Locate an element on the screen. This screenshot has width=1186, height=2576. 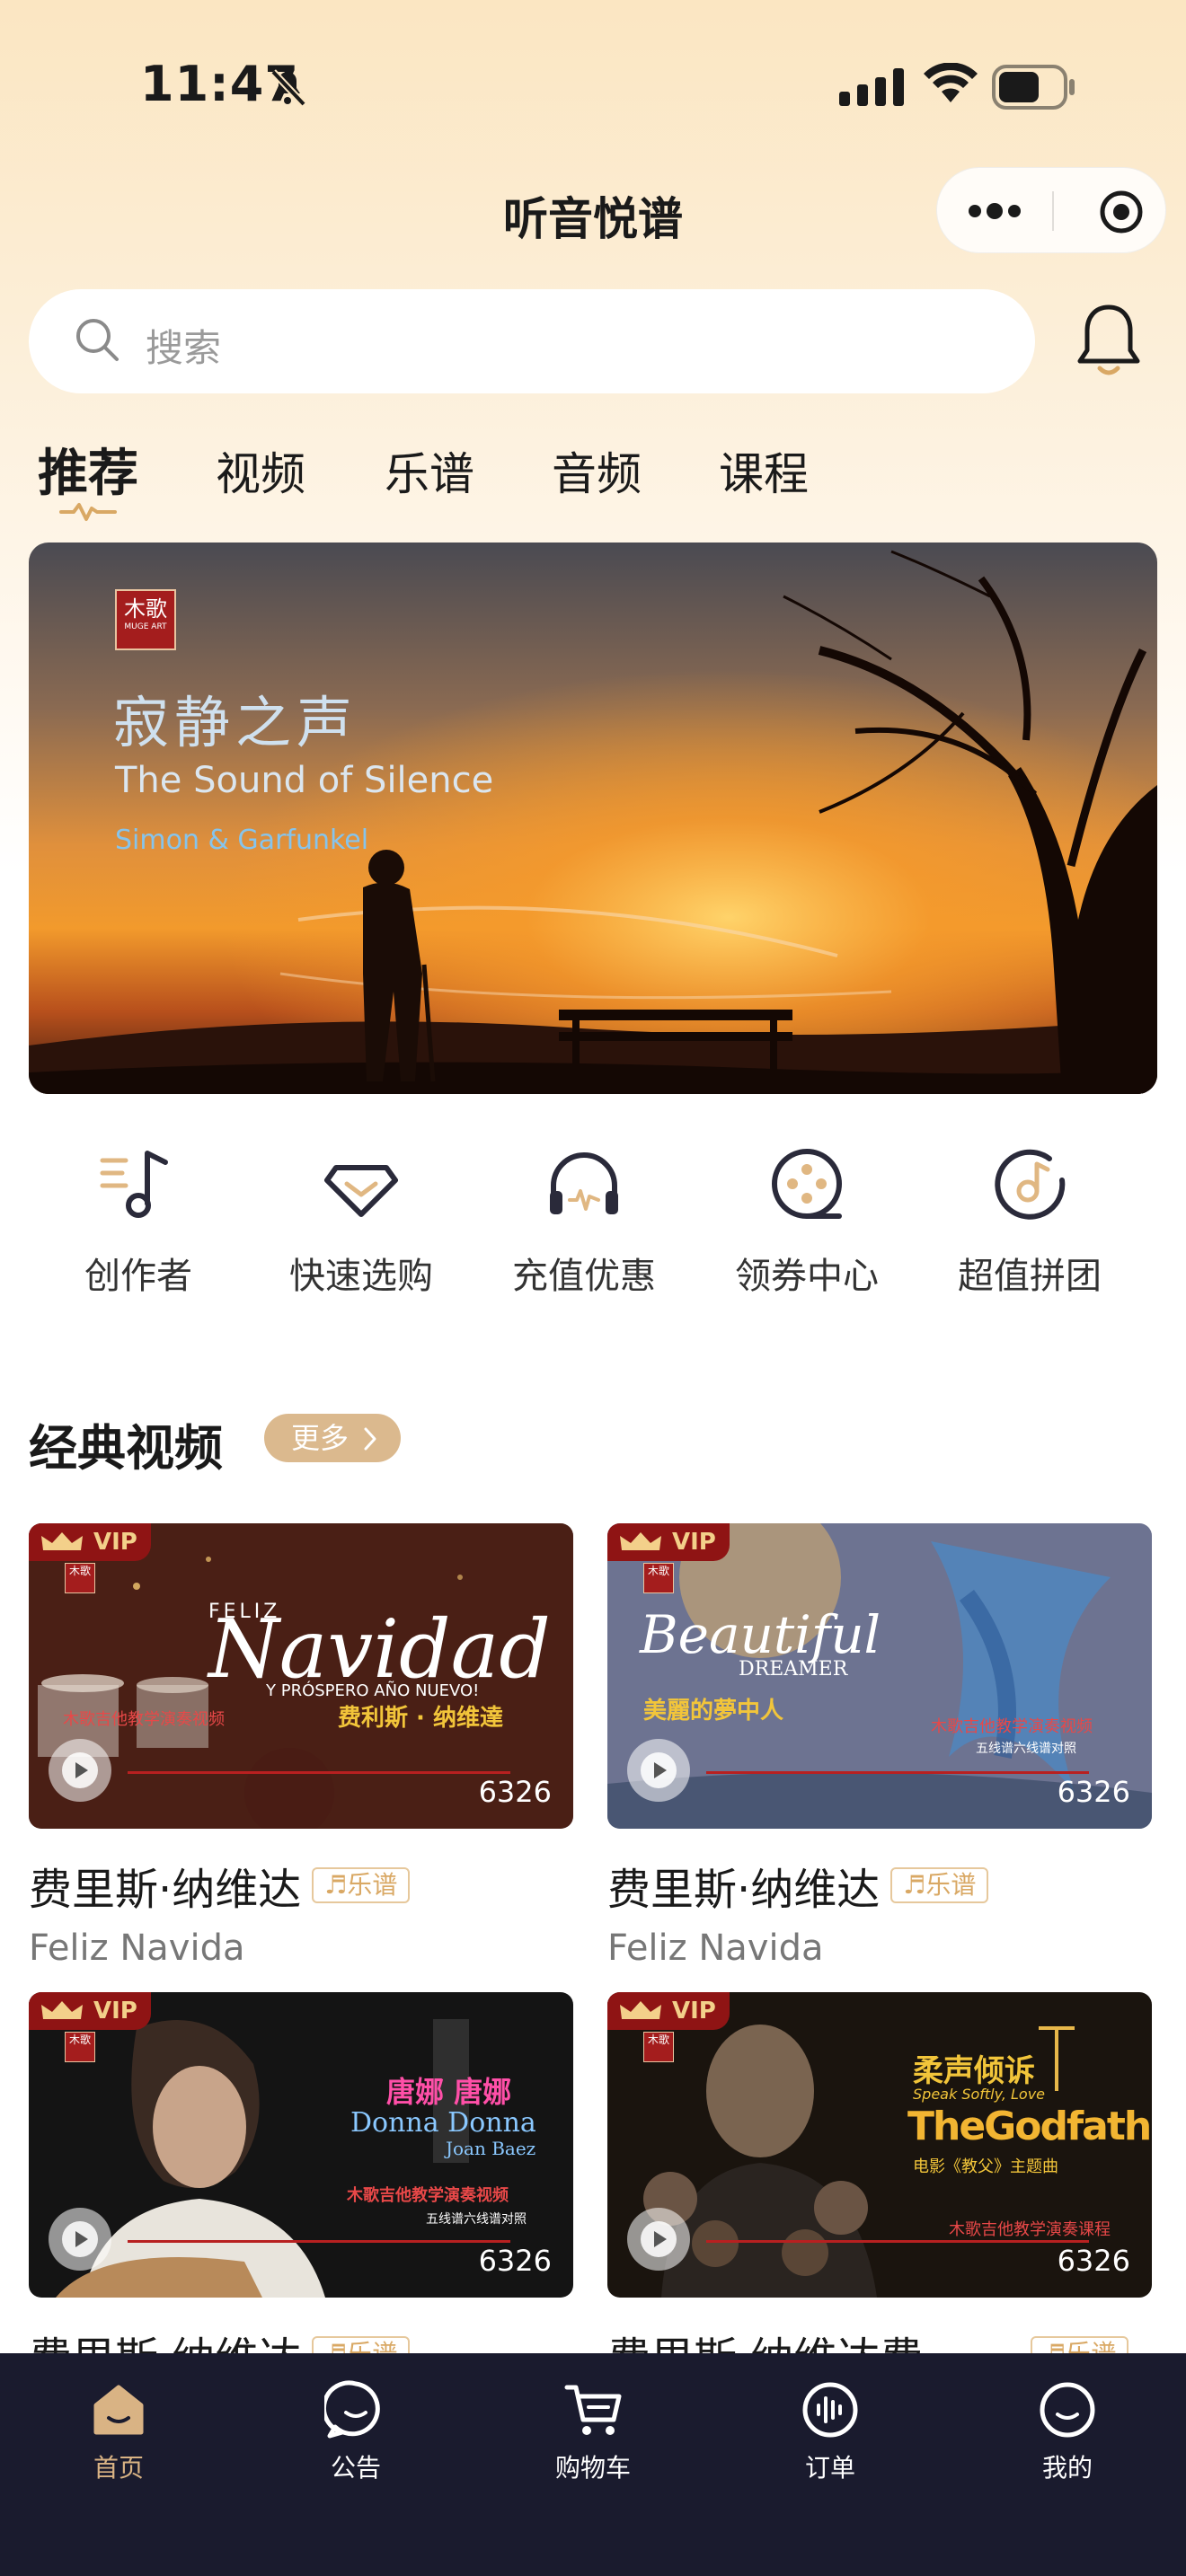
diamond-icon is located at coordinates (361, 1191).